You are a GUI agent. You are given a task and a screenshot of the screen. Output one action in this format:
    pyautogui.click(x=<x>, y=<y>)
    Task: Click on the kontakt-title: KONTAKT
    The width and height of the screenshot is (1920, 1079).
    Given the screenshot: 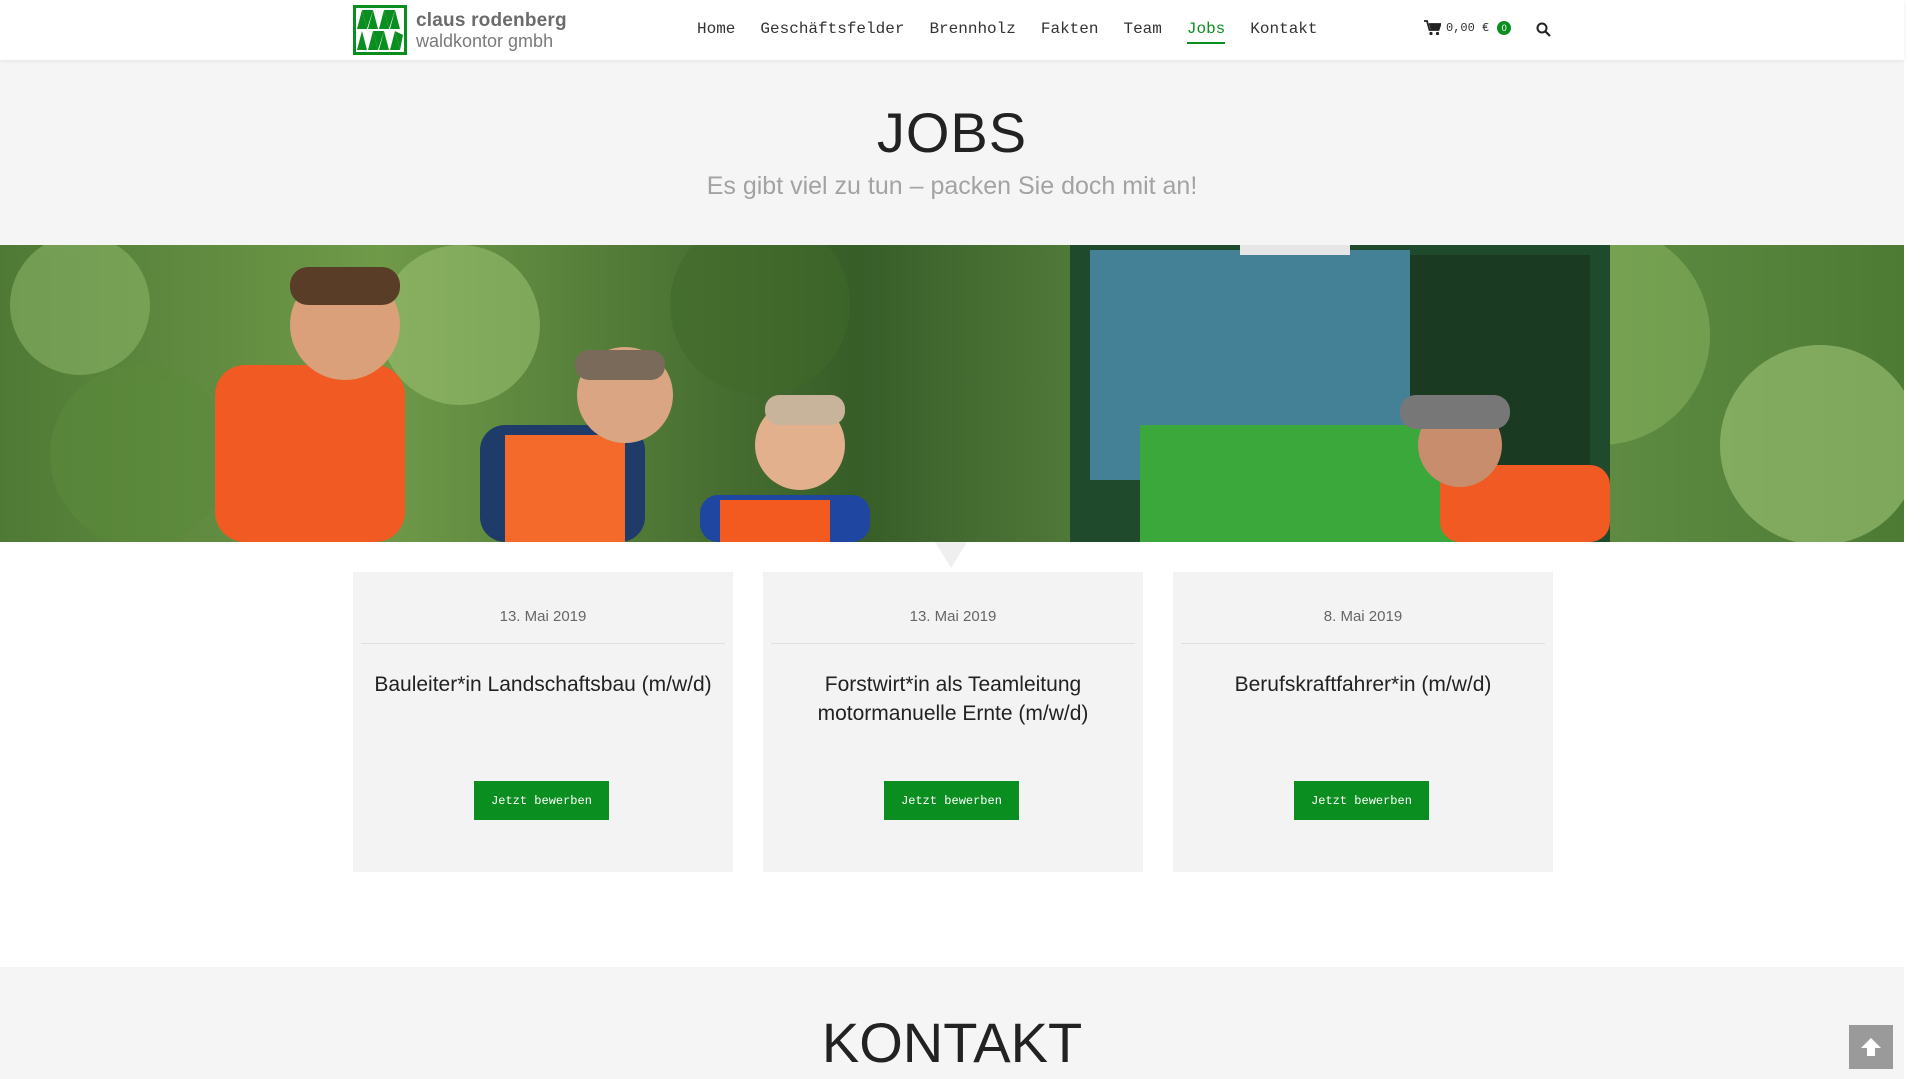 What is the action you would take?
    pyautogui.click(x=952, y=1042)
    